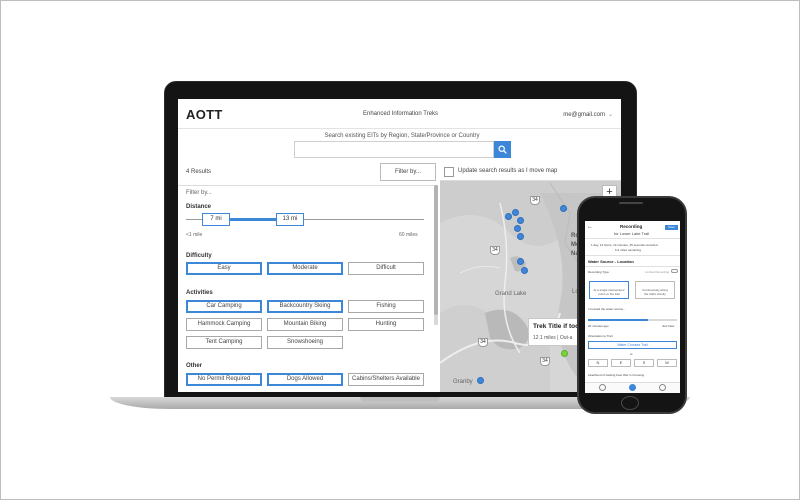 The image size is (800, 500). I want to click on recording-remaining: 6.4 miles remaining, so click(628, 250).